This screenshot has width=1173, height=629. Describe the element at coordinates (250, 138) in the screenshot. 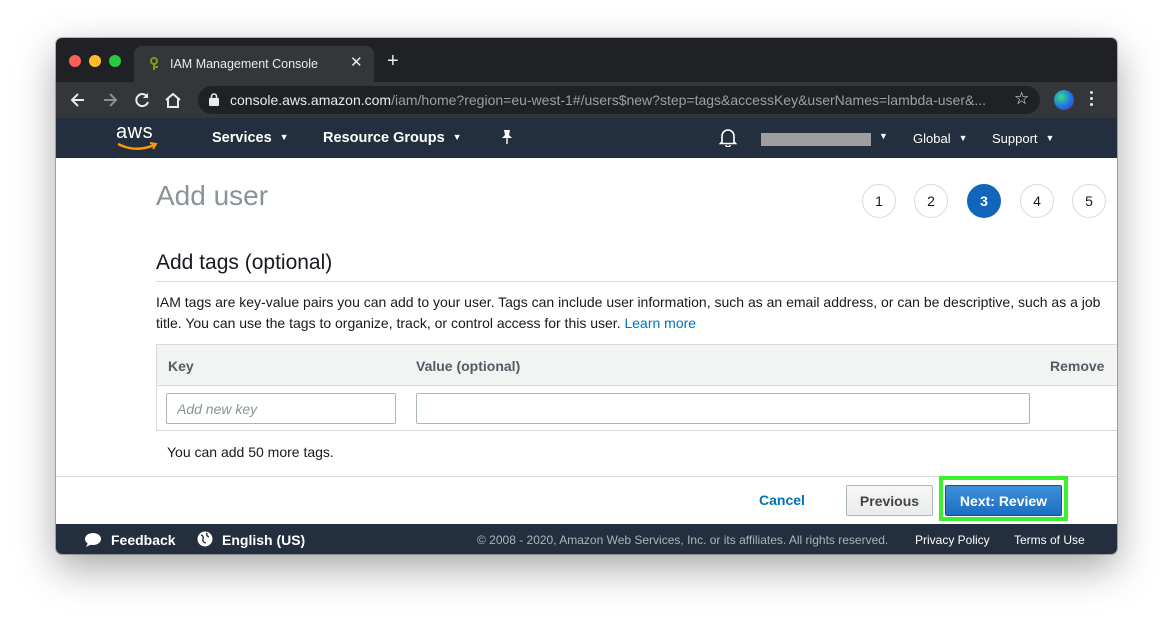

I see `services-menu: Services ▼` at that location.